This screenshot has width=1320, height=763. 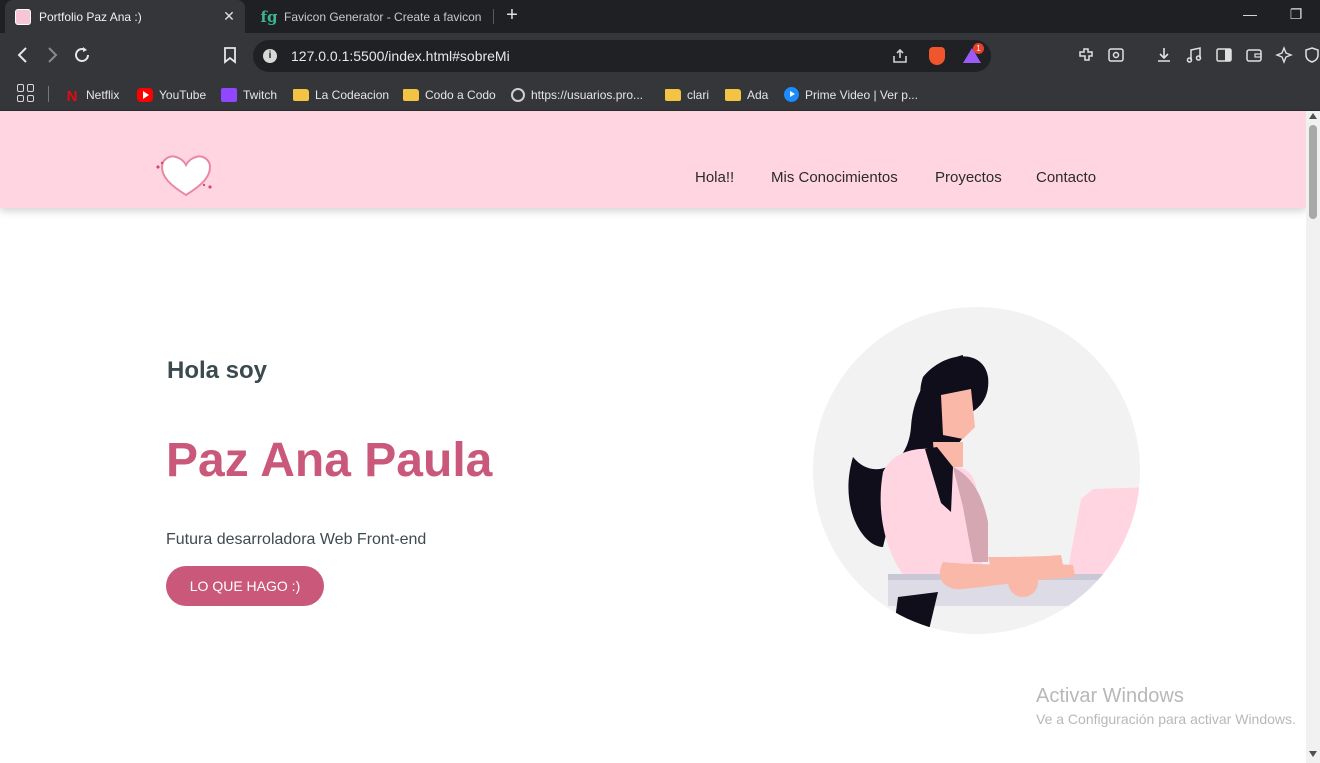 What do you see at coordinates (352, 94) in the screenshot?
I see `bookmark-label: La Codeacion` at bounding box center [352, 94].